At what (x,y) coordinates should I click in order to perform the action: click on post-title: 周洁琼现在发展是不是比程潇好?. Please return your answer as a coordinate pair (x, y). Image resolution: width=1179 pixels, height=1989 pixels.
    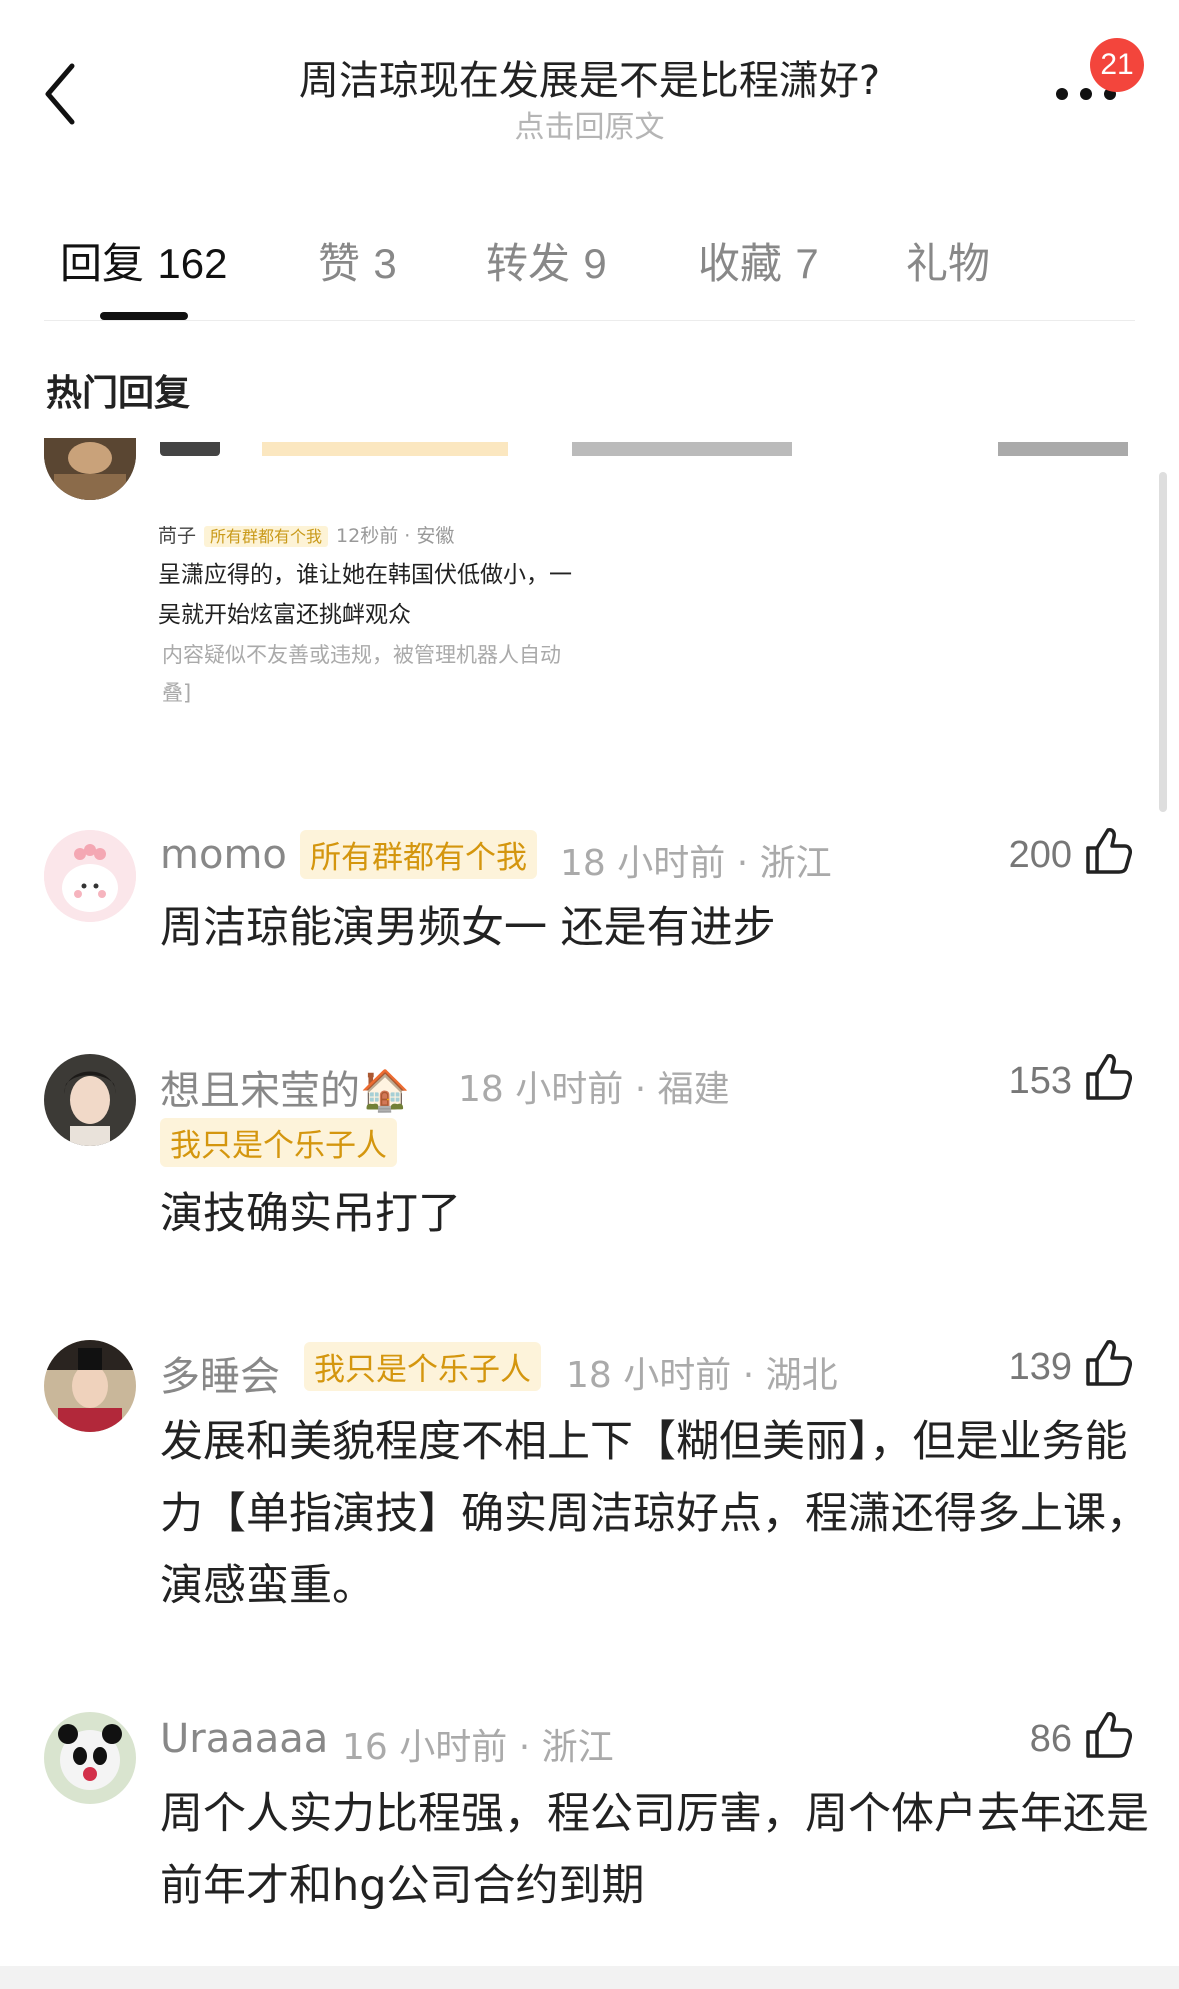
    Looking at the image, I should click on (589, 77).